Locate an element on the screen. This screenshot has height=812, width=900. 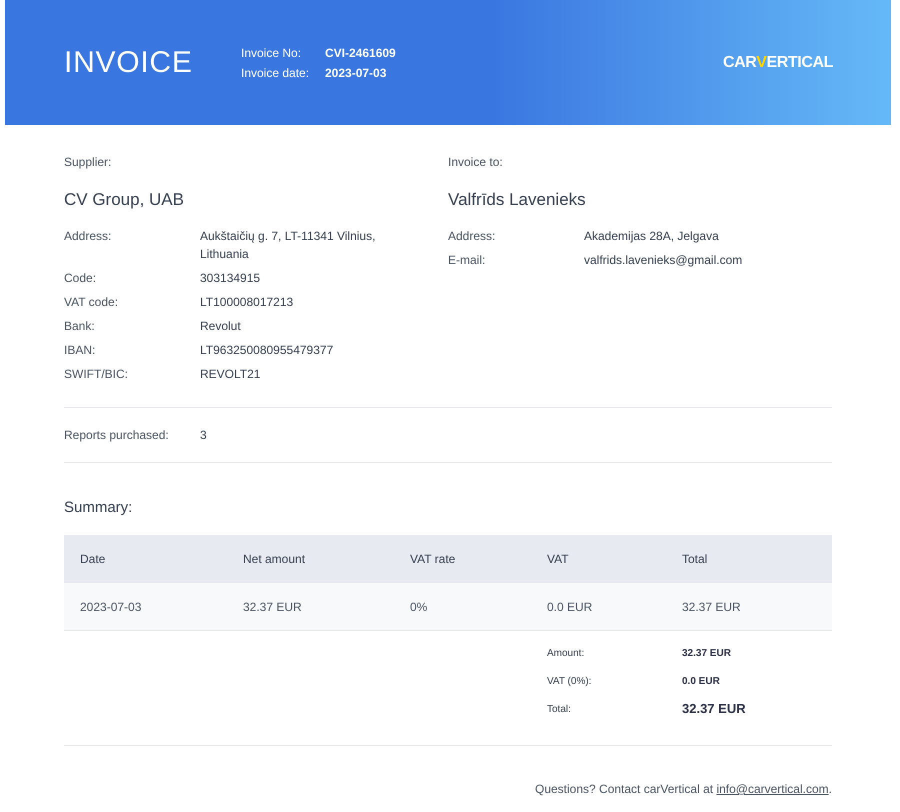
meta-label: Invoice date: is located at coordinates (275, 73).